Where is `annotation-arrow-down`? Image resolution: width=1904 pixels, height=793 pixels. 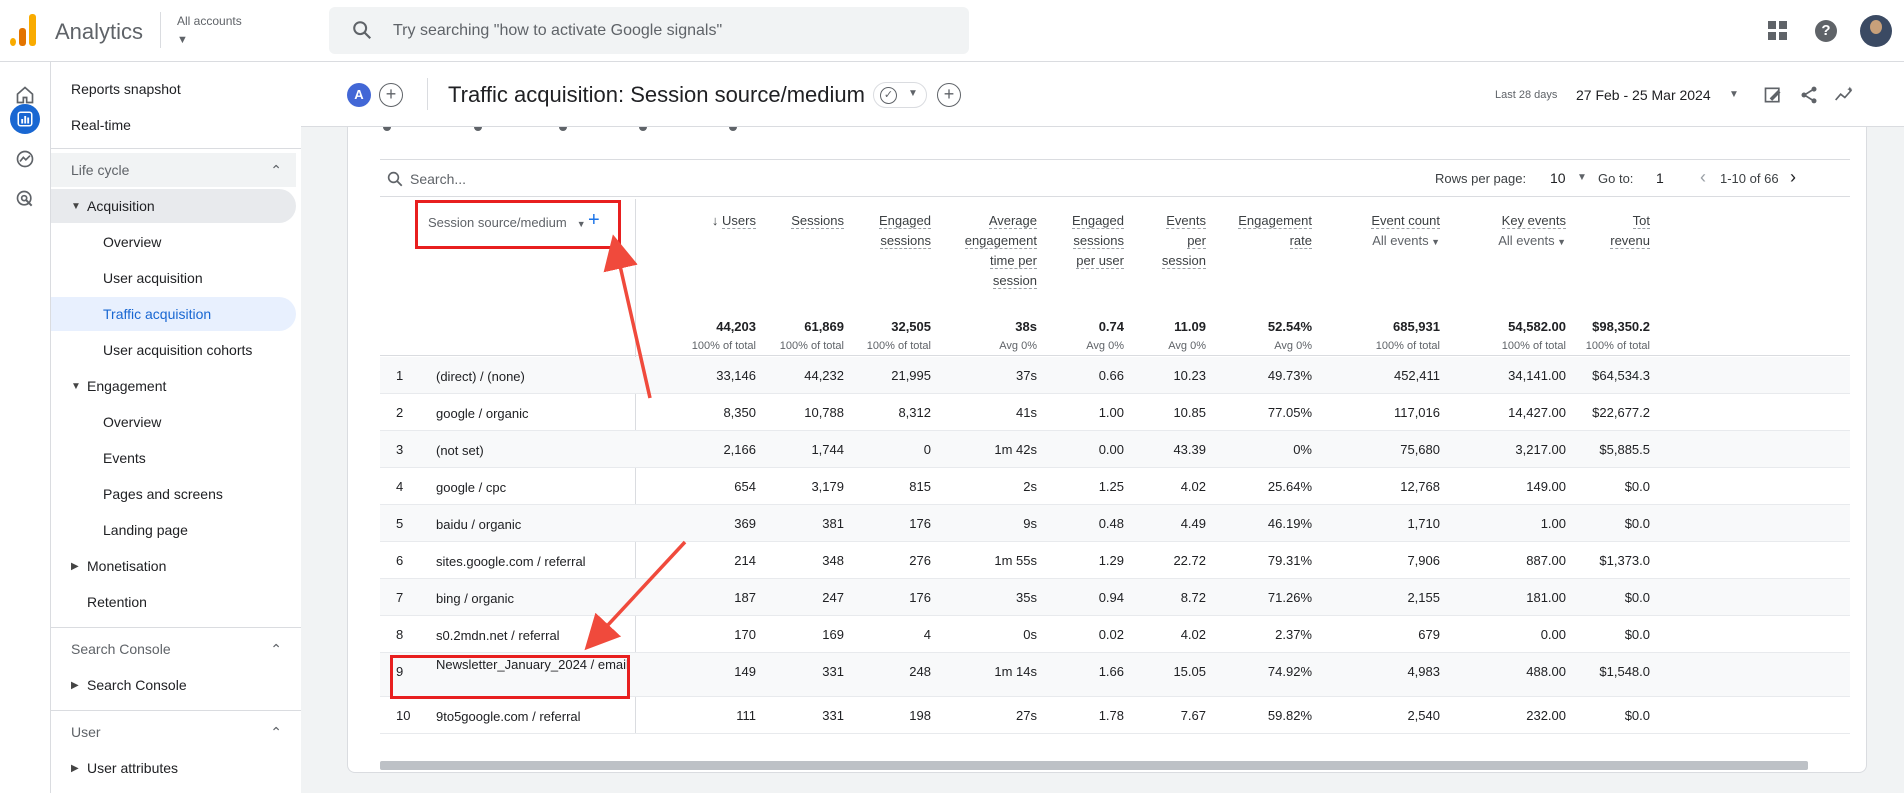 annotation-arrow-down is located at coordinates (635, 595).